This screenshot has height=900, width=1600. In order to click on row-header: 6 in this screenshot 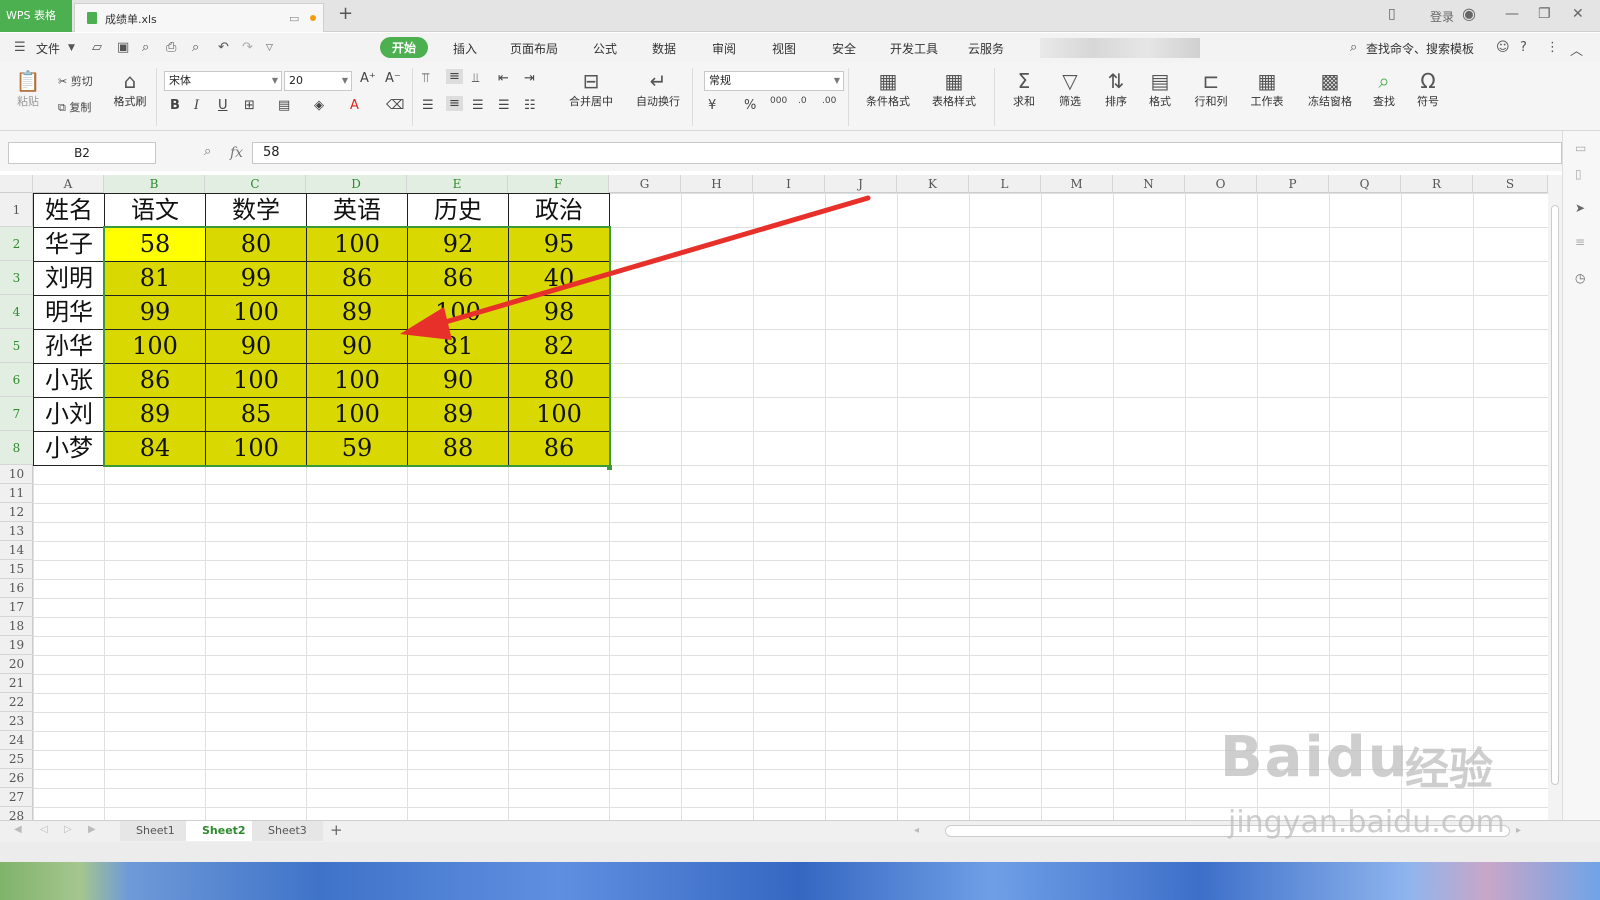, I will do `click(16, 380)`.